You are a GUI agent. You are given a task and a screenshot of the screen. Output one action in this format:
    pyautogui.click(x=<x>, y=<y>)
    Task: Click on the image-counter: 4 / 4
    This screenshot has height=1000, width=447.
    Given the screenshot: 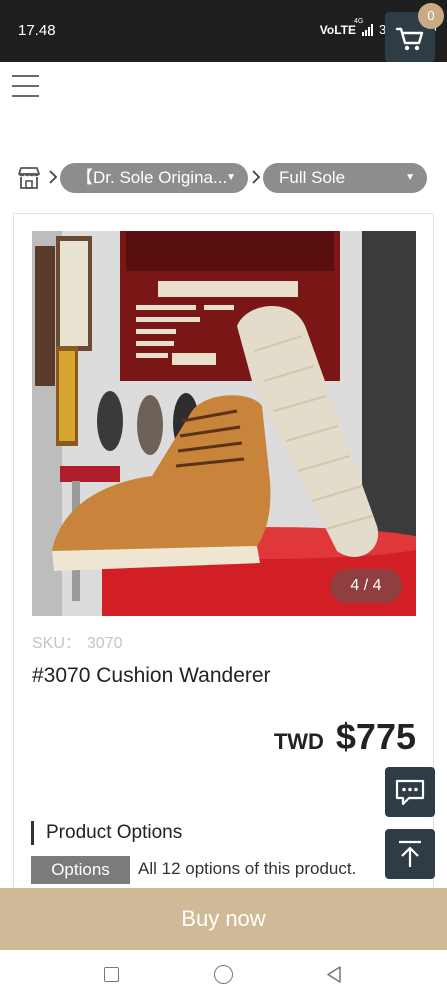 What is the action you would take?
    pyautogui.click(x=366, y=586)
    